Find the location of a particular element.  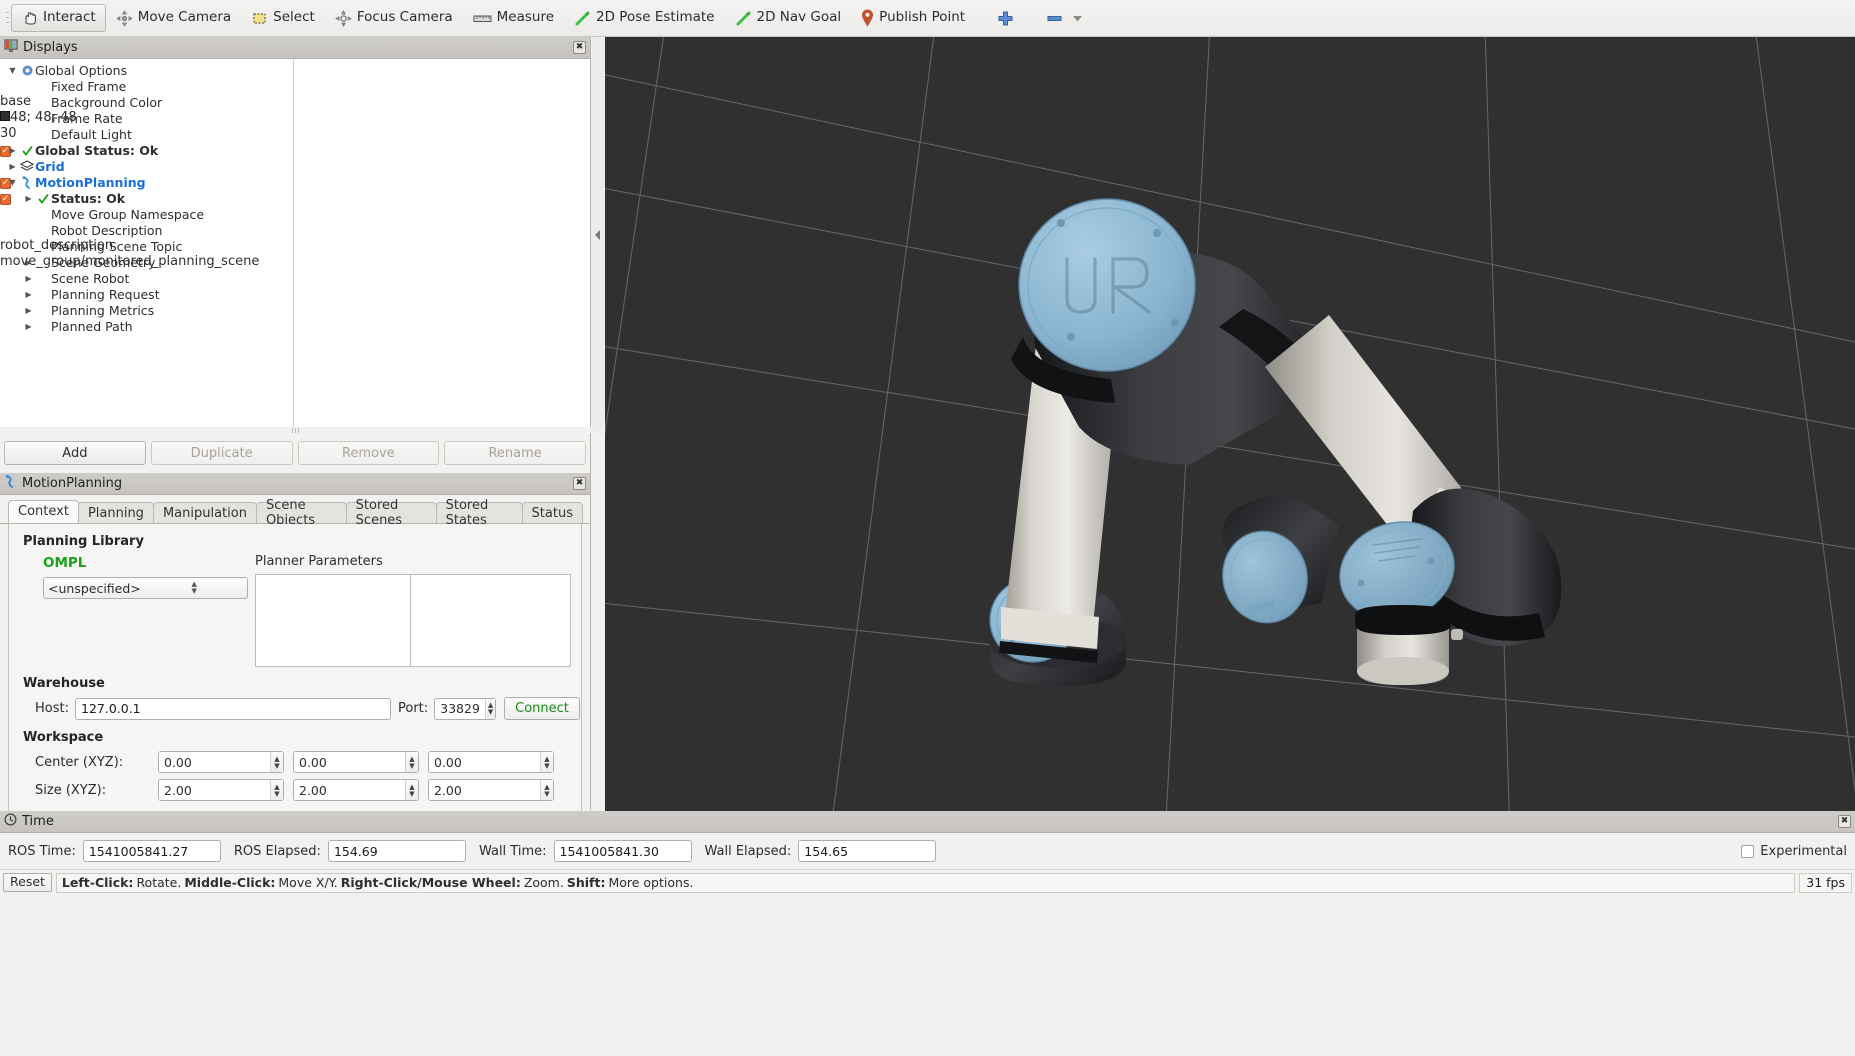

center-x-input: 0.00 ▲ ▼ is located at coordinates (221, 762).